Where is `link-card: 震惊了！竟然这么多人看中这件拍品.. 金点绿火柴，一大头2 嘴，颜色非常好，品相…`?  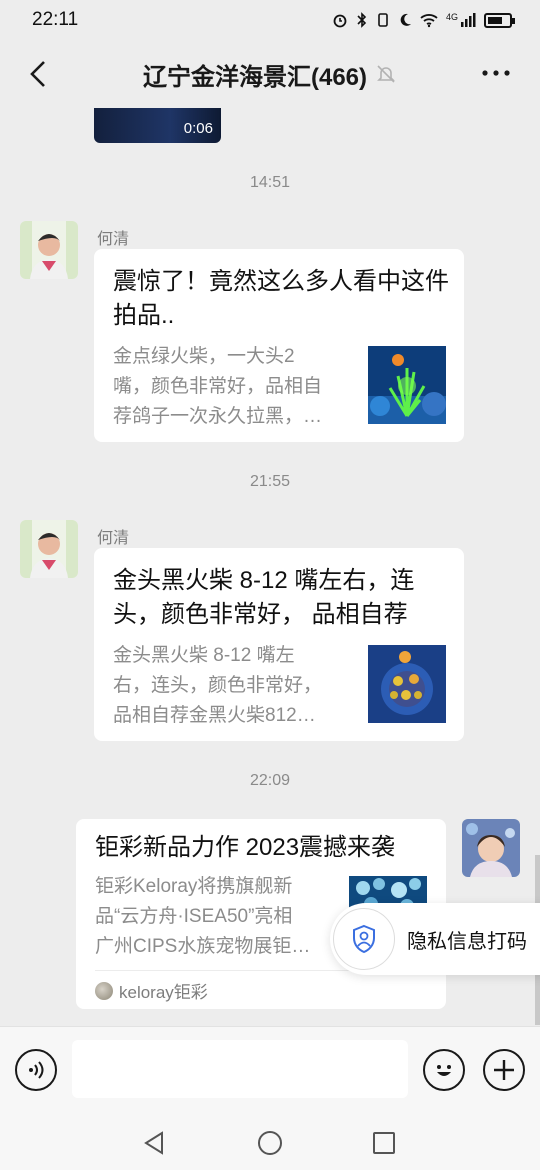 link-card: 震惊了！竟然这么多人看中这件拍品.. 金点绿火柴，一大头2 嘴，颜色非常好，品相… is located at coordinates (279, 345).